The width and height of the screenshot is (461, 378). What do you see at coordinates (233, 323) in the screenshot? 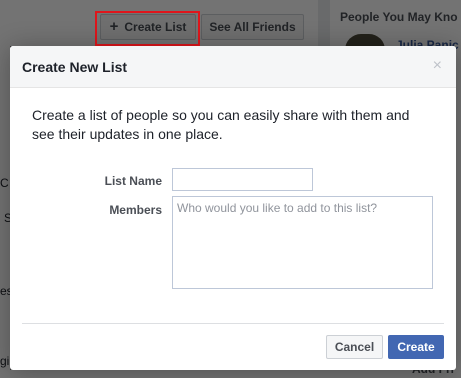
I see `footer-divider` at bounding box center [233, 323].